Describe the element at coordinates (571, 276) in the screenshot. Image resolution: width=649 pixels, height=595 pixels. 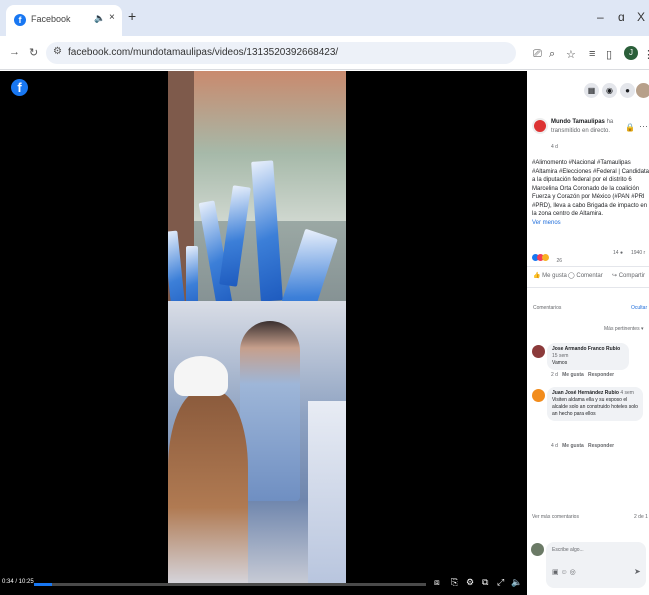
I see `comment-icon: ◯` at that location.